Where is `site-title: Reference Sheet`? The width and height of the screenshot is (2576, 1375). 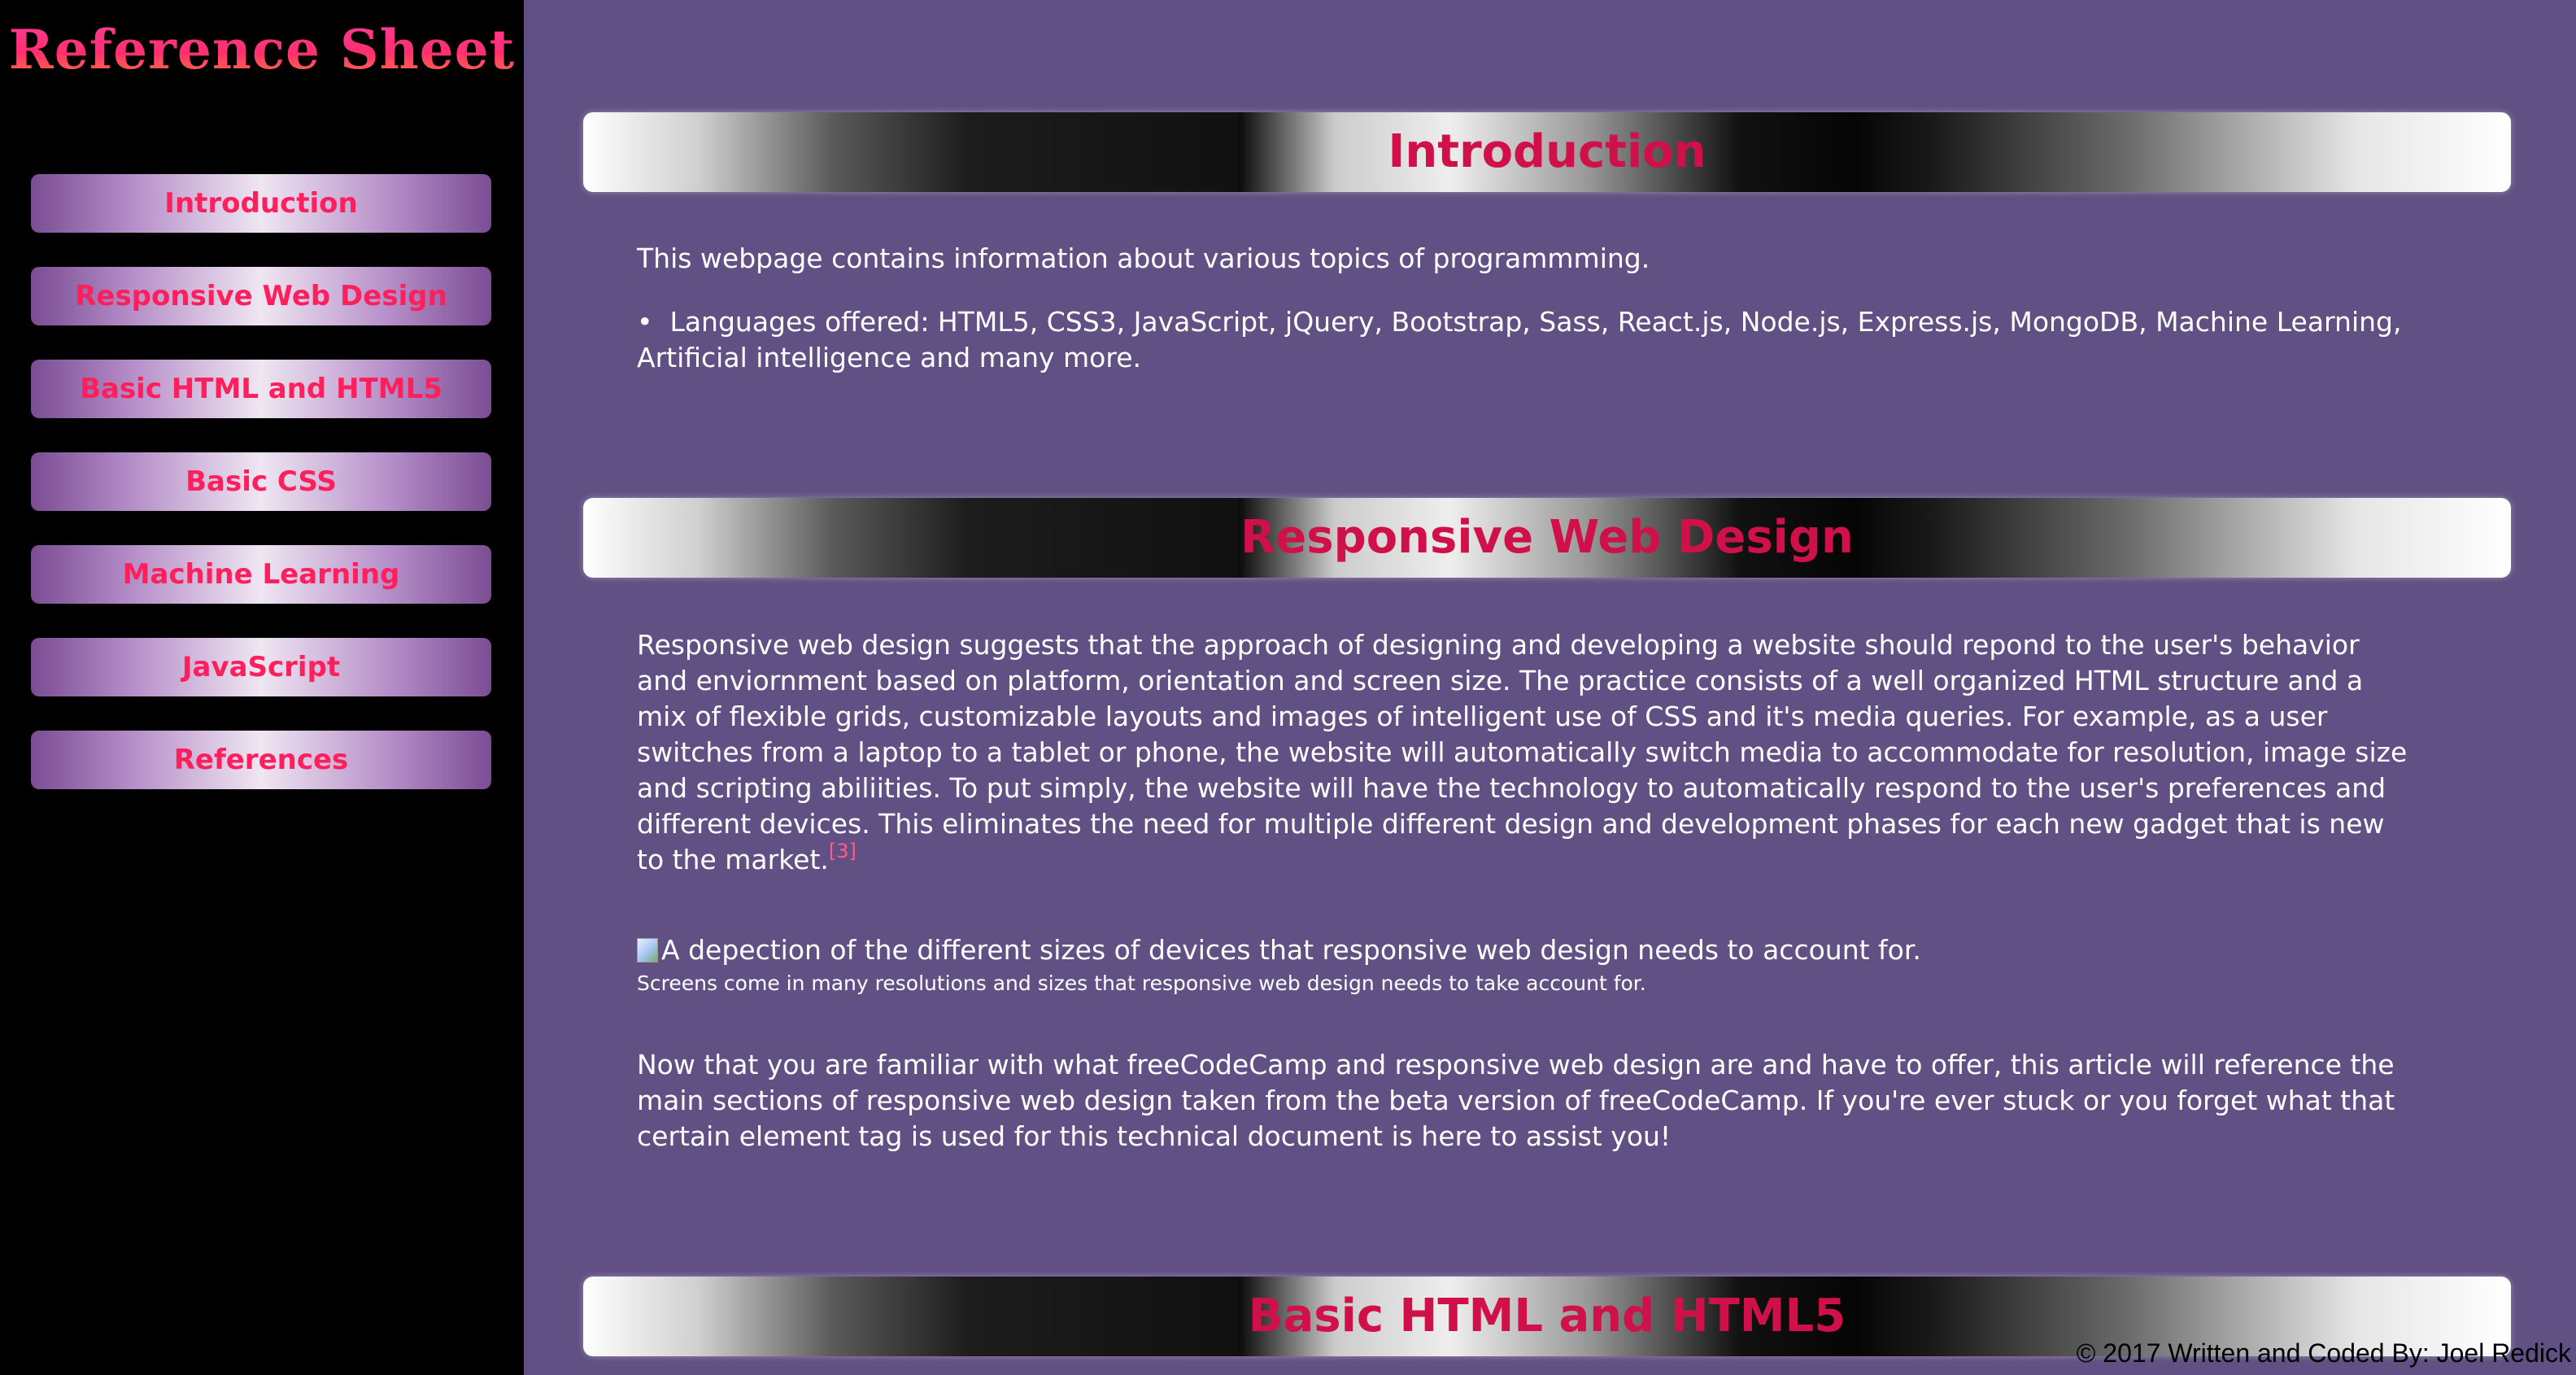 site-title: Reference Sheet is located at coordinates (262, 49).